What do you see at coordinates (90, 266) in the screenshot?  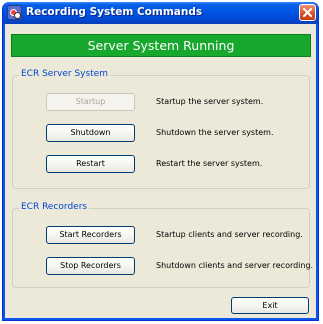 I see `stop-recorders-button: Stop Recorders` at bounding box center [90, 266].